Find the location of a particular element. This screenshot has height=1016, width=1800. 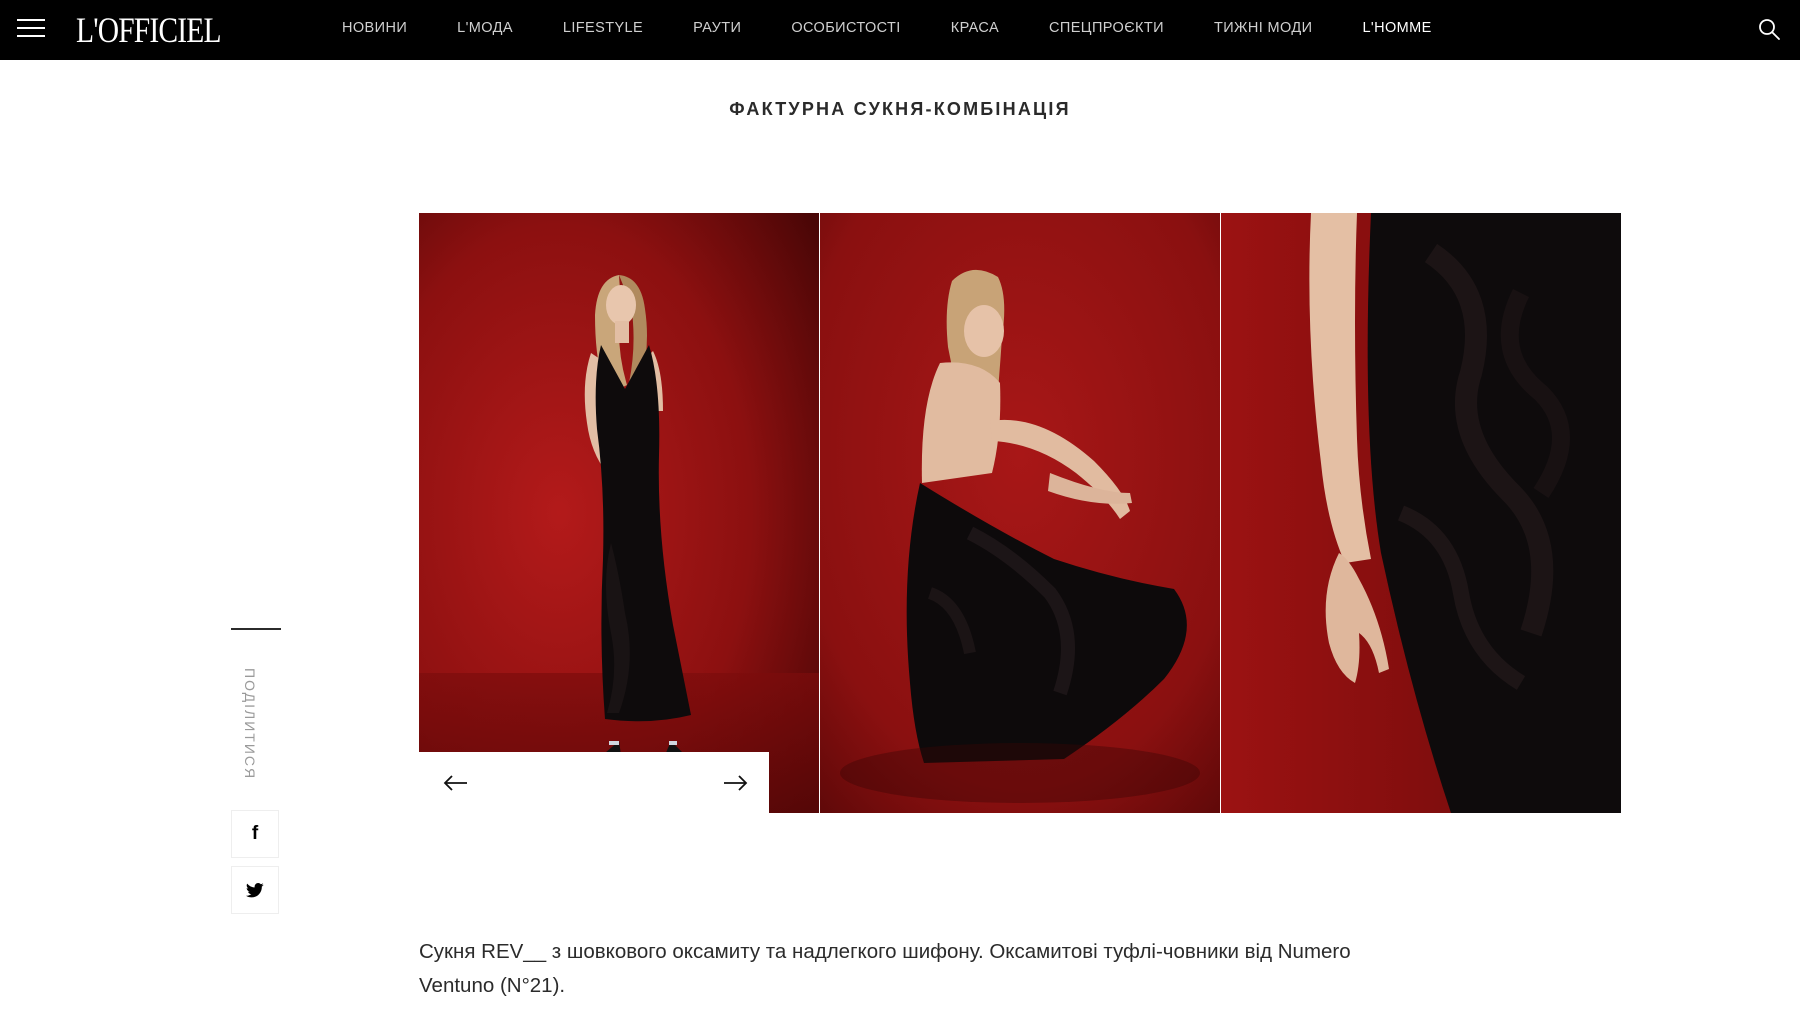

nav-item-l-homme: L'HOMME is located at coordinates (1396, 28).